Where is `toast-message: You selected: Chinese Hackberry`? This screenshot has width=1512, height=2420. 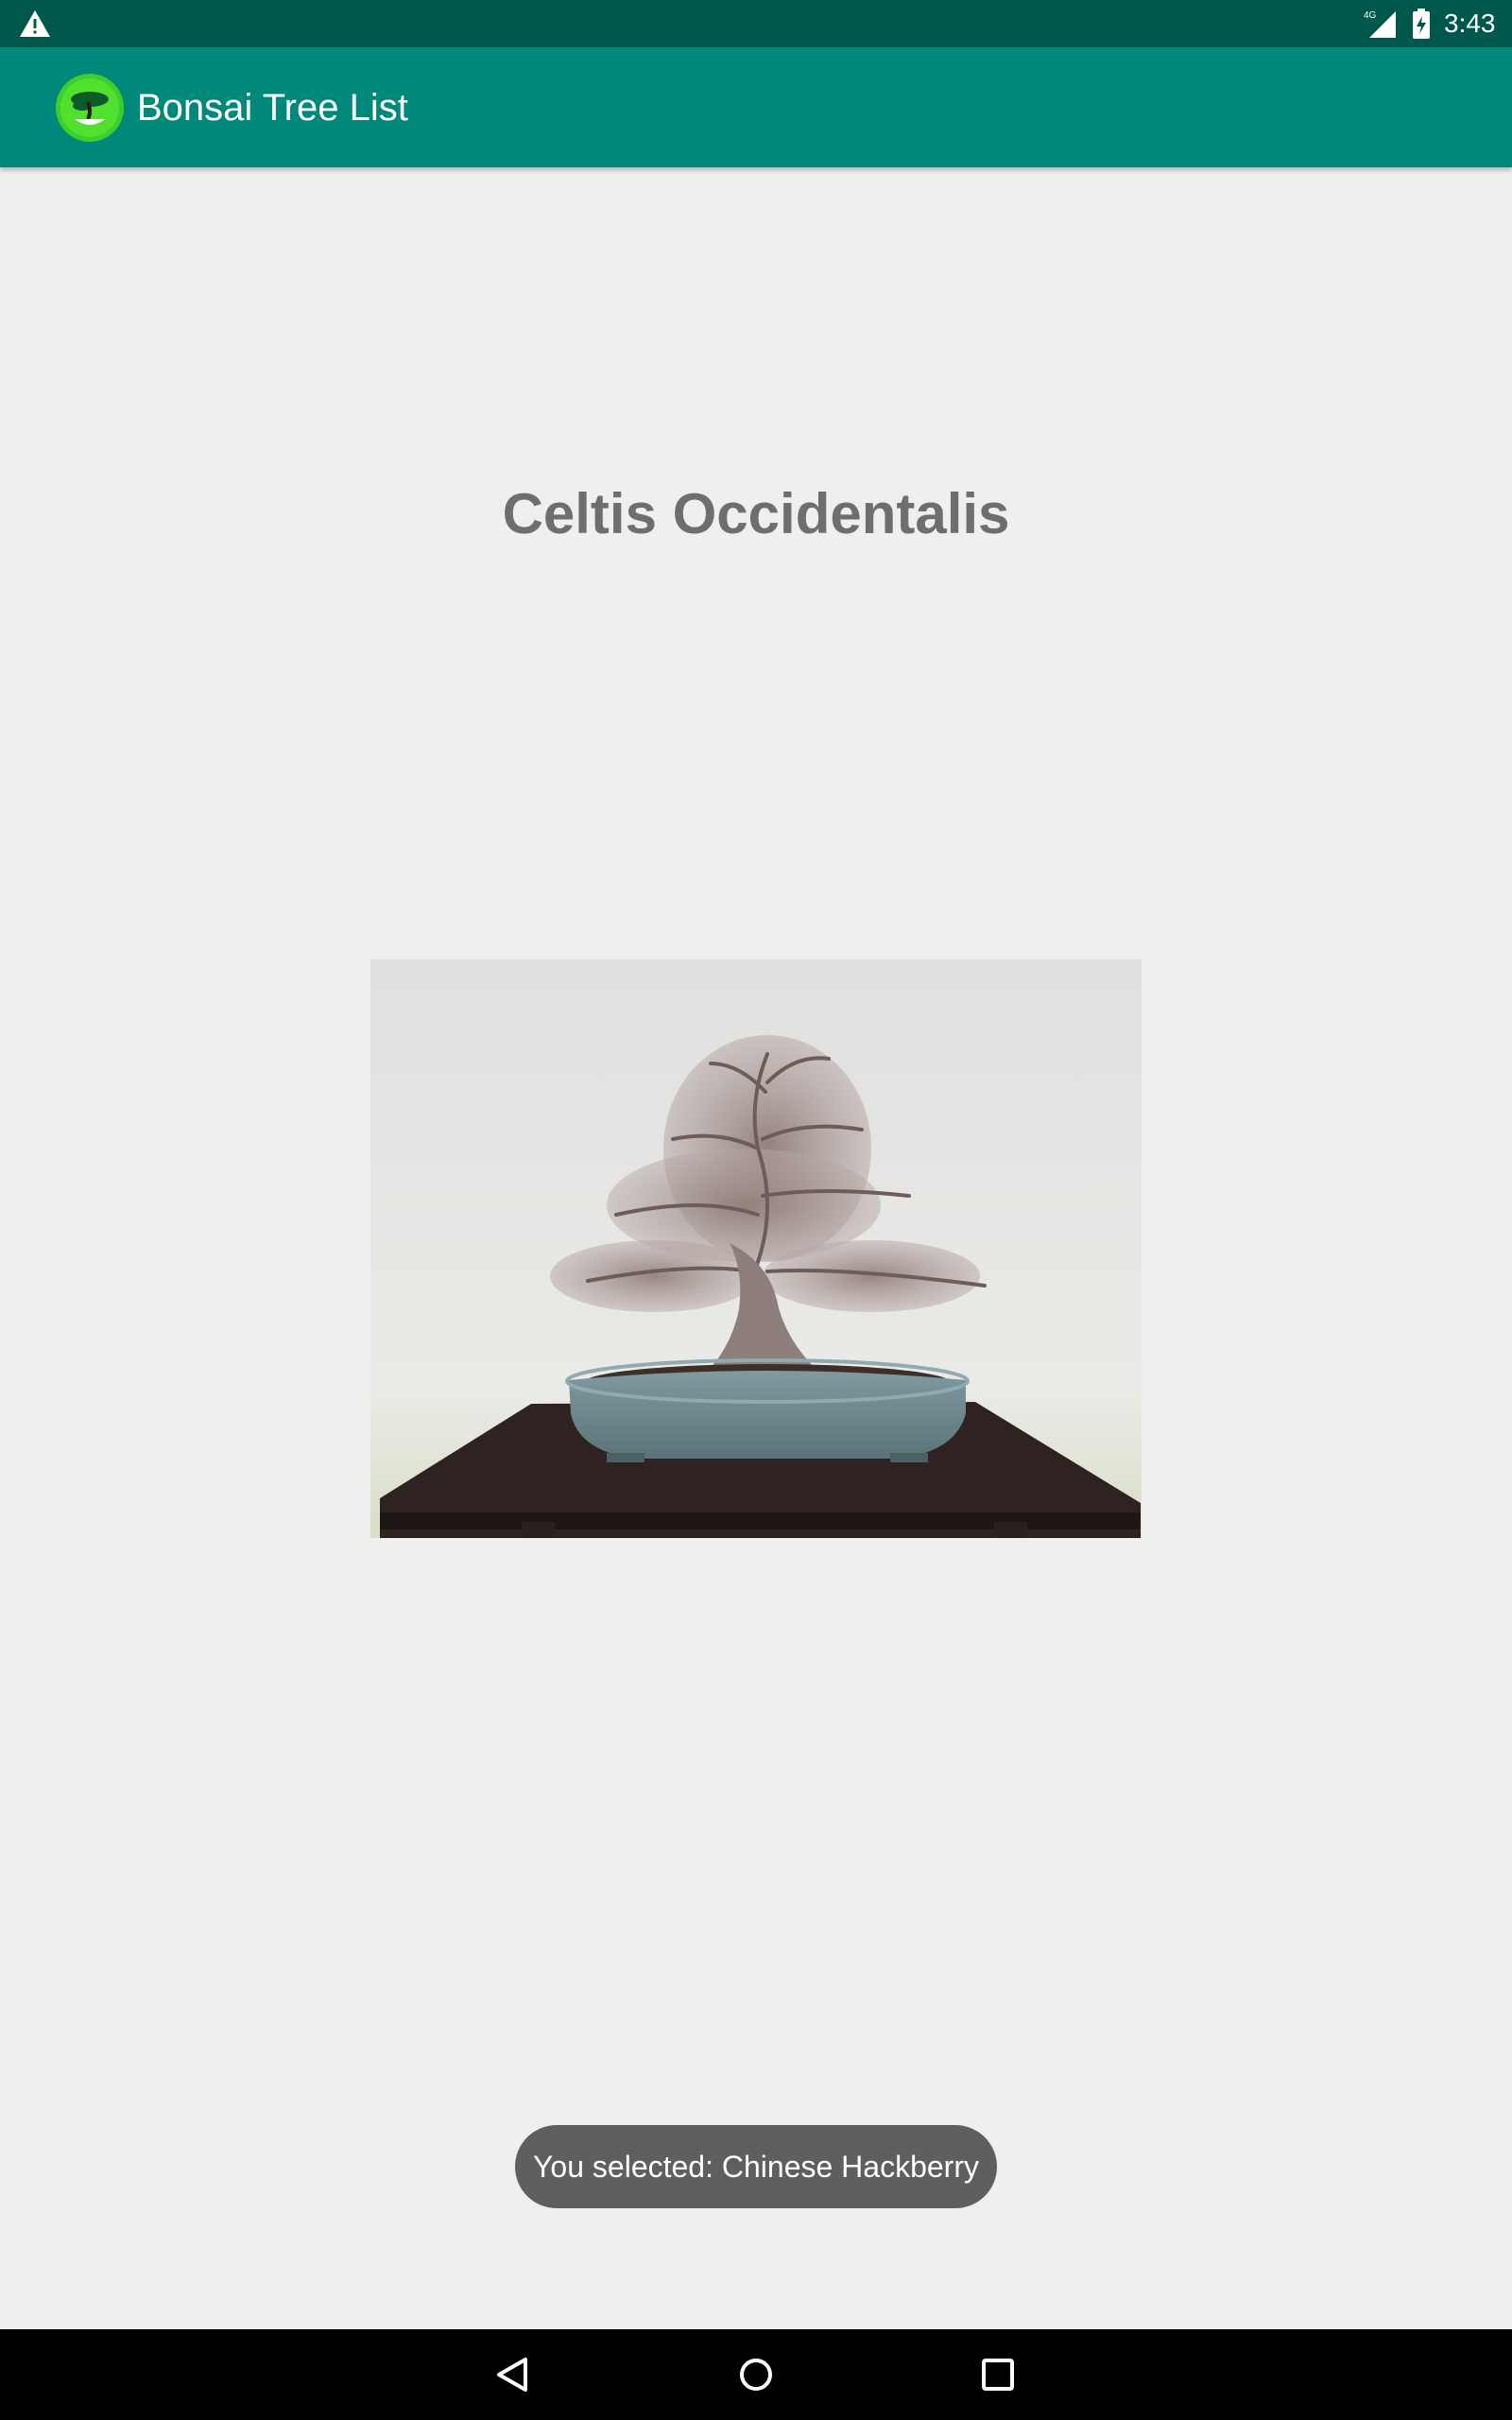
toast-message: You selected: Chinese Hackberry is located at coordinates (756, 2166).